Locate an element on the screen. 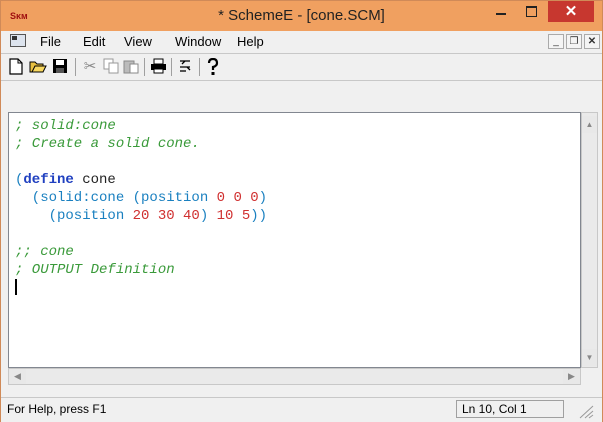 This screenshot has width=603, height=422. indent-icon is located at coordinates (186, 67).